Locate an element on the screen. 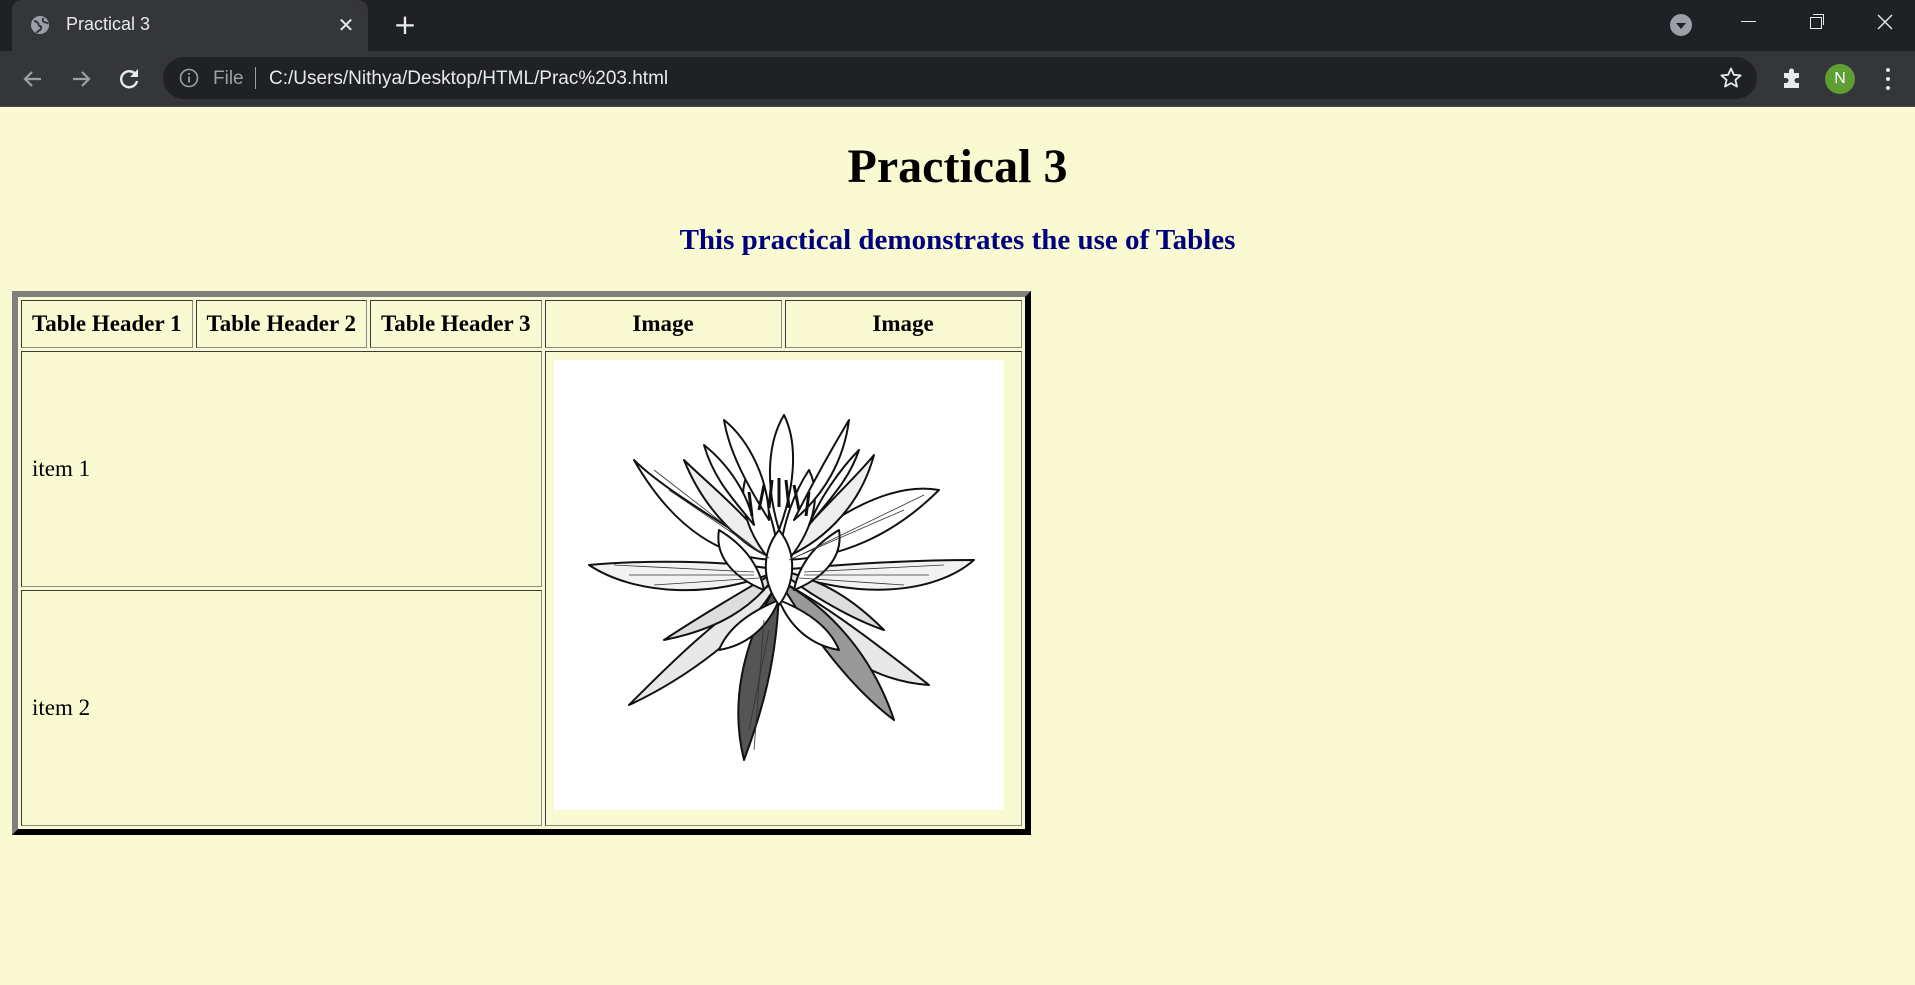 The image size is (1915, 985). tab-strip: Practical 3 ✕ + is located at coordinates (957, 25).